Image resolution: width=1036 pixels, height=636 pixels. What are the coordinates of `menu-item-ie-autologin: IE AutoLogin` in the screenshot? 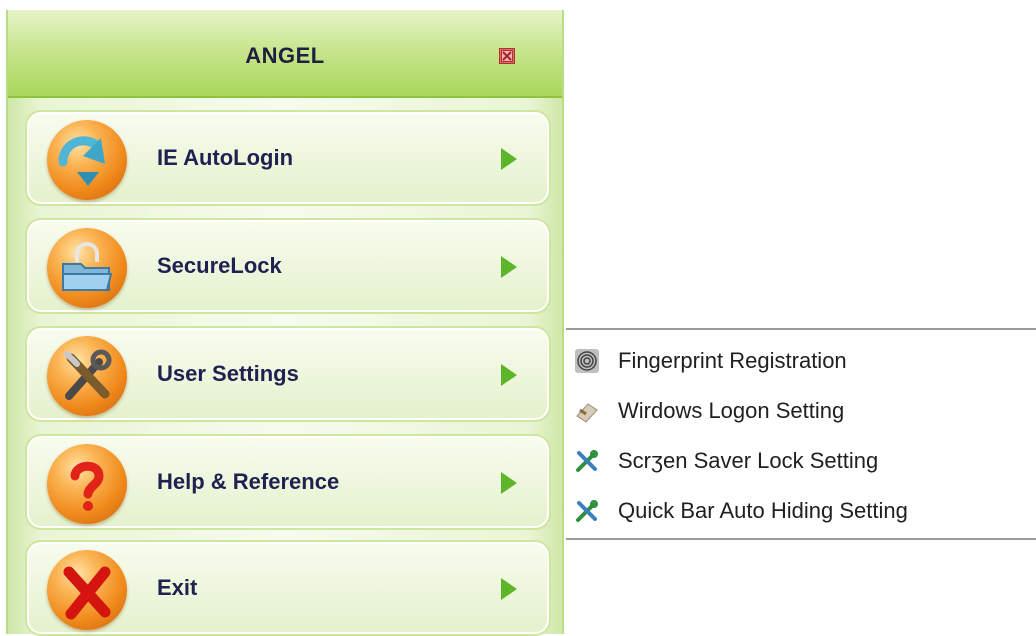 It's located at (288, 158).